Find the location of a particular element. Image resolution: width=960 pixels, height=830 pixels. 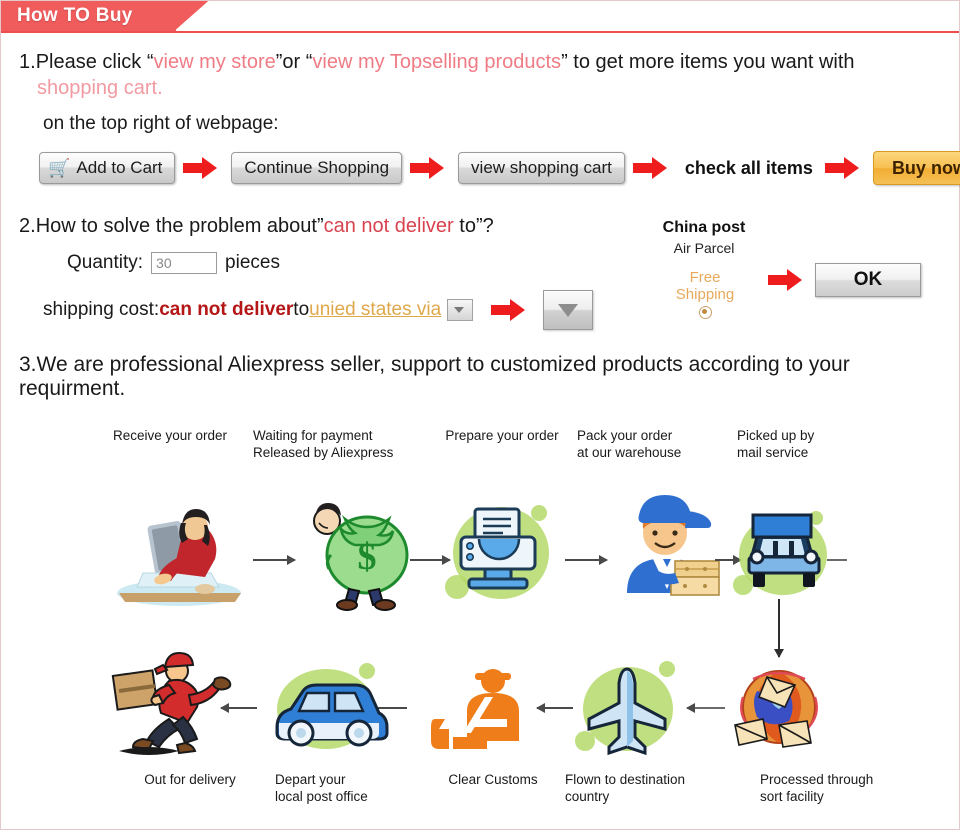

flow-label-receive-your-order: Receive your order is located at coordinates (170, 435).